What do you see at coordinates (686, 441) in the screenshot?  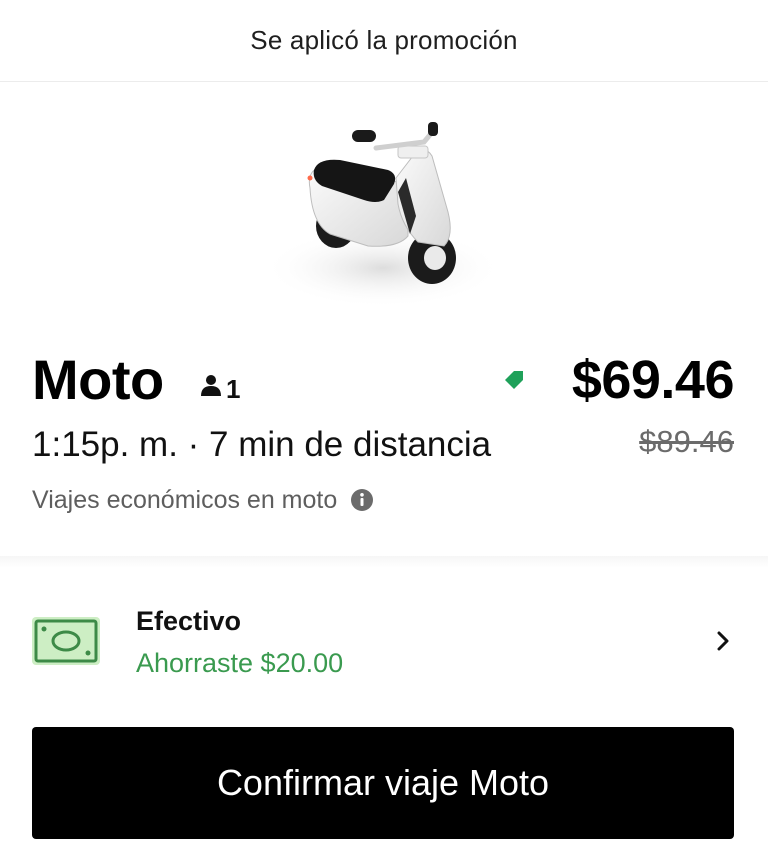 I see `original-price: $89.46` at bounding box center [686, 441].